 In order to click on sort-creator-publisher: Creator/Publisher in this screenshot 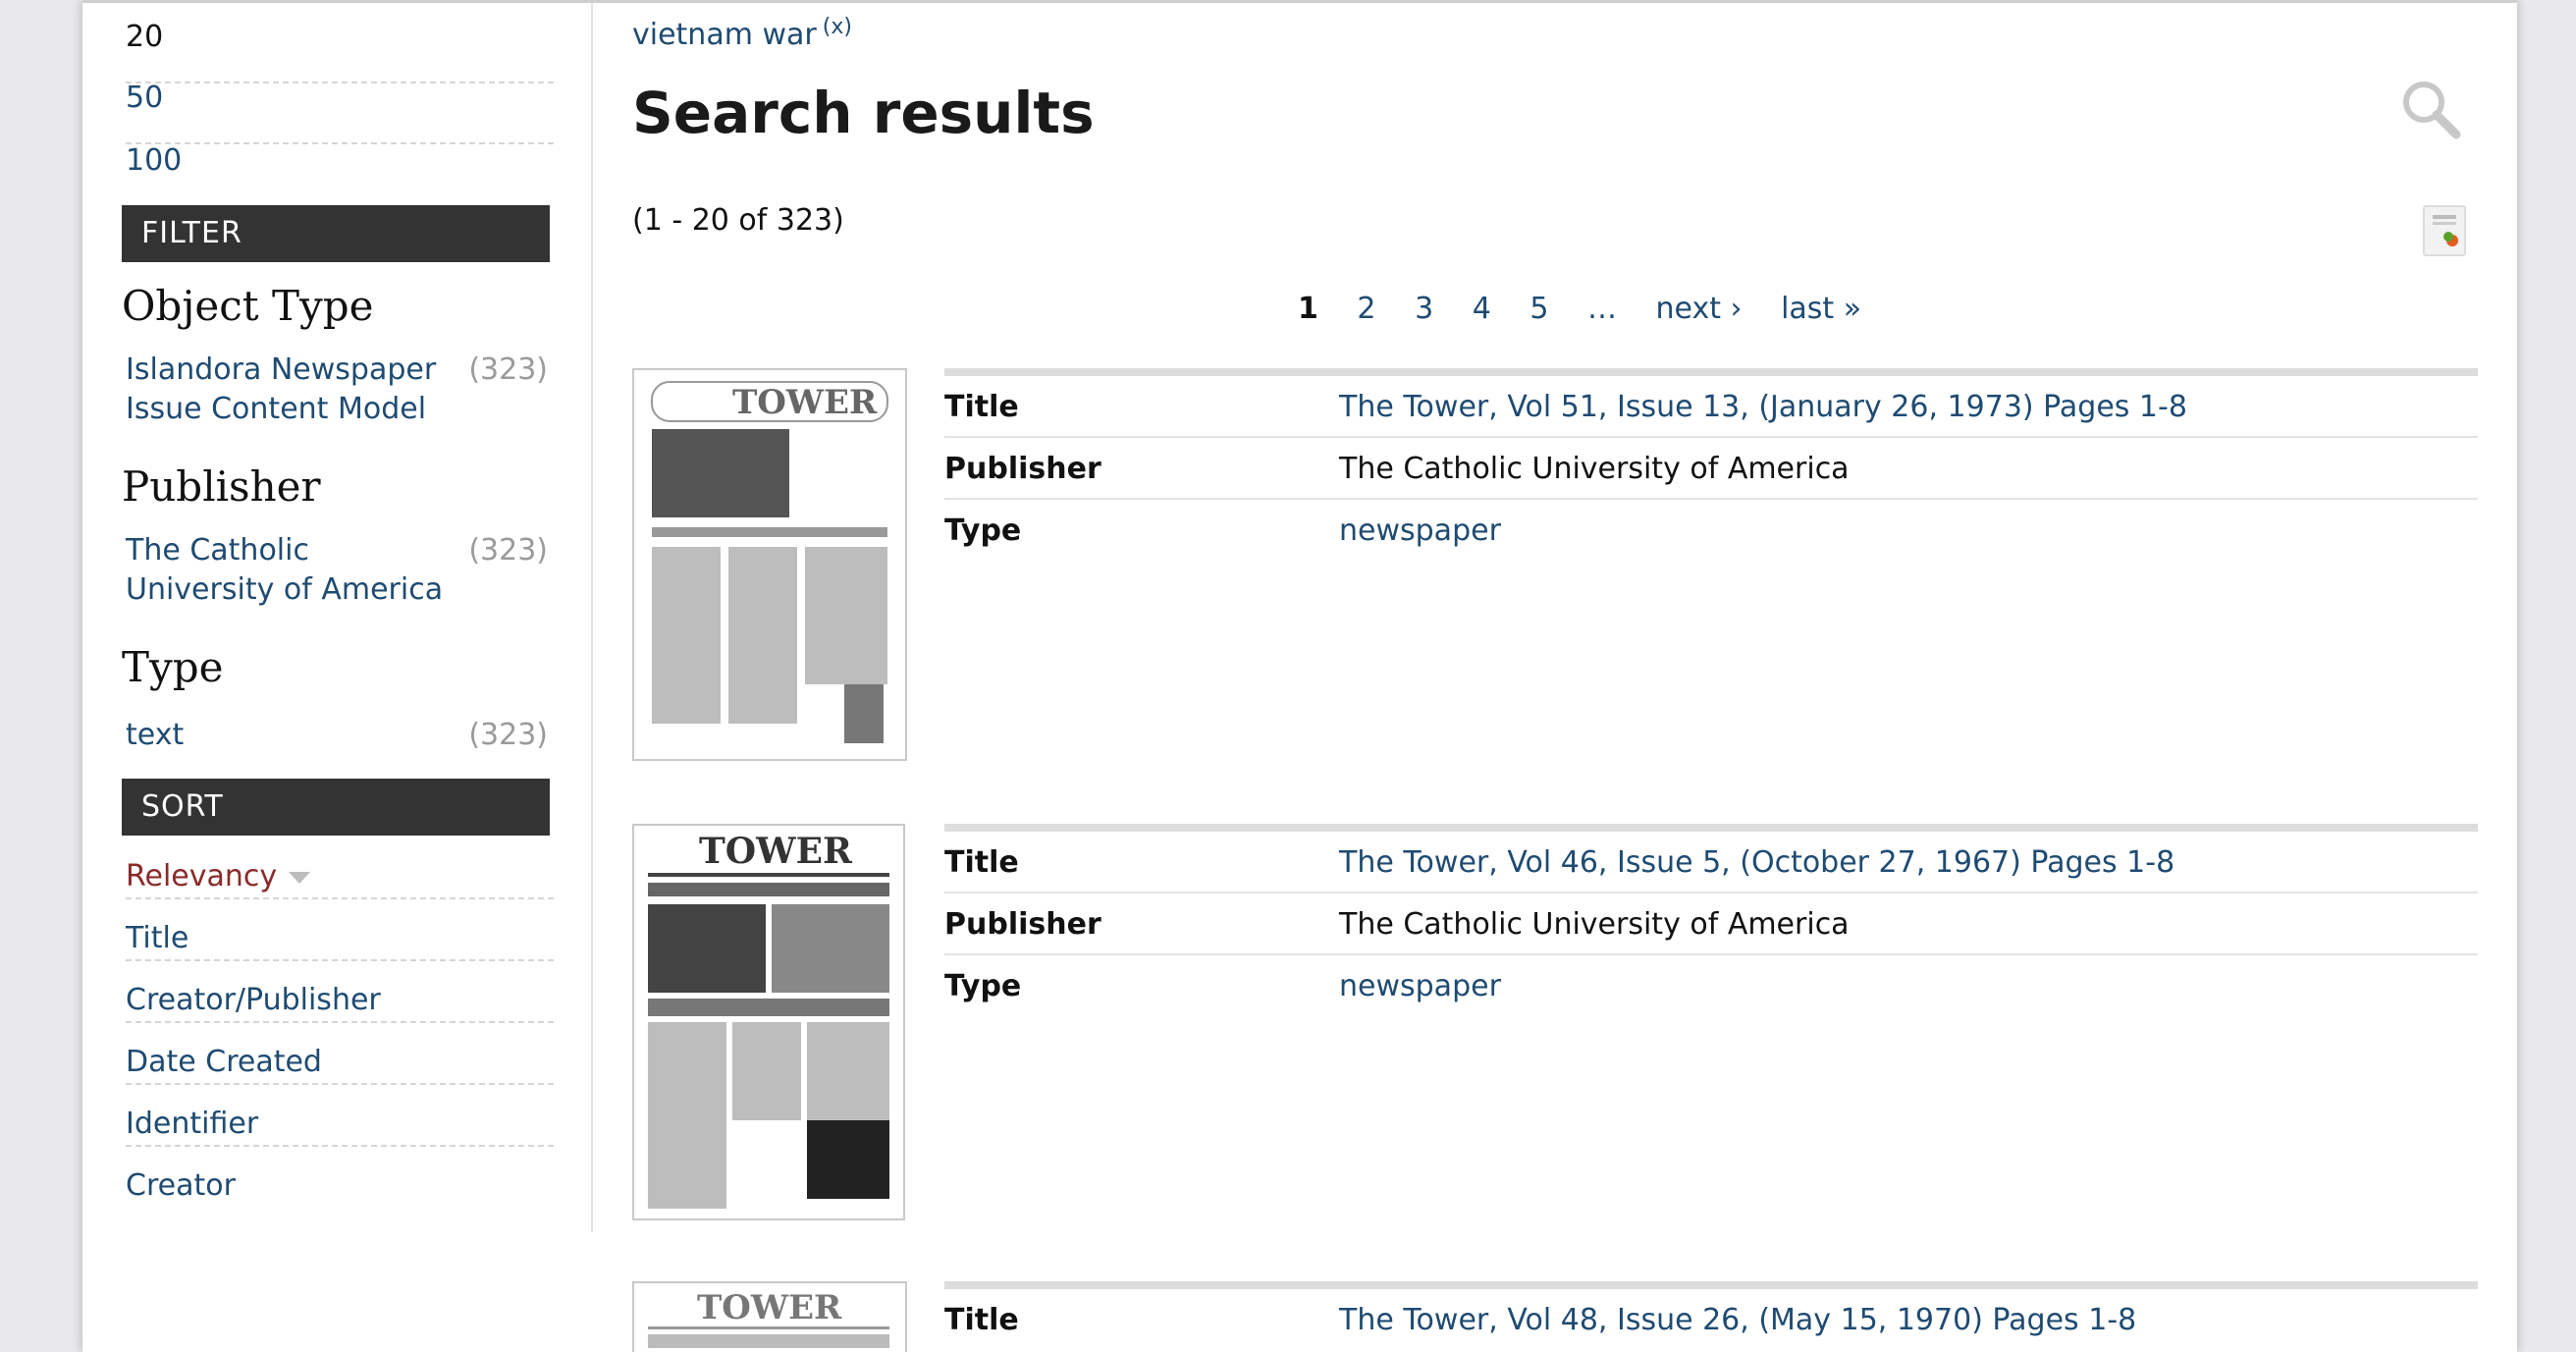, I will do `click(340, 992)`.